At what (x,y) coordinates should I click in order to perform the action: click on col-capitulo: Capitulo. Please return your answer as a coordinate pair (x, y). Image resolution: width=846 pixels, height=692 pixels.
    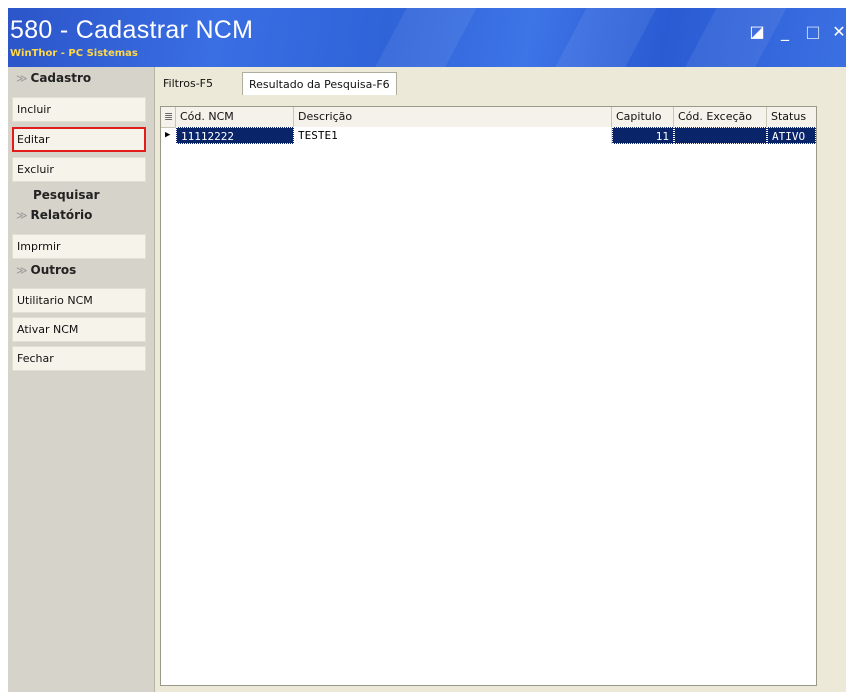
    Looking at the image, I should click on (643, 117).